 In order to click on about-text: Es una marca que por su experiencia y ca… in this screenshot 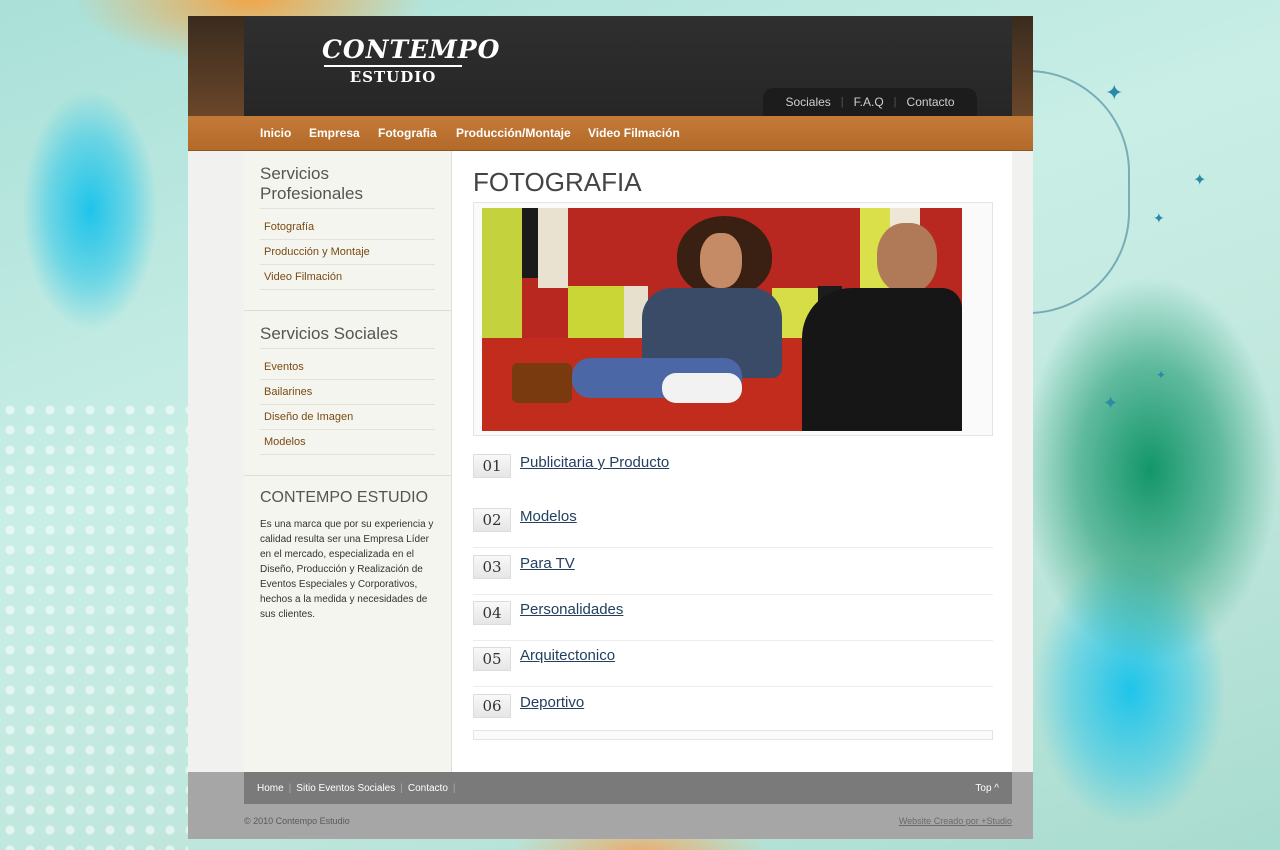, I will do `click(347, 569)`.